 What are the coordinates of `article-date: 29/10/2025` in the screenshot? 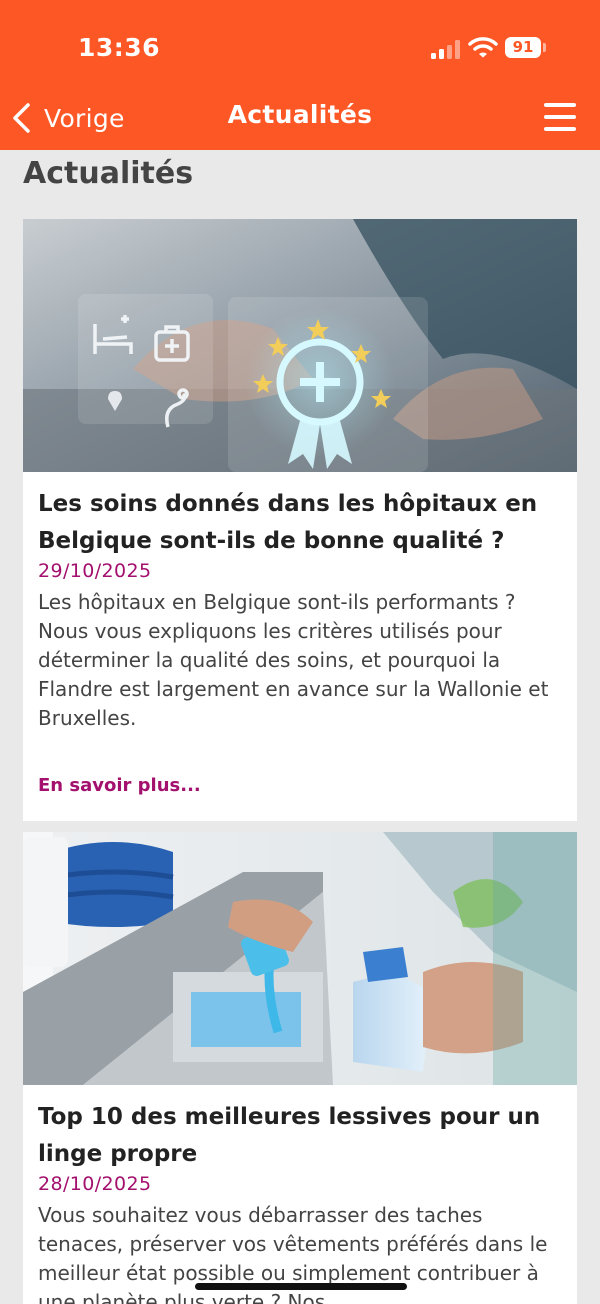 It's located at (95, 571).